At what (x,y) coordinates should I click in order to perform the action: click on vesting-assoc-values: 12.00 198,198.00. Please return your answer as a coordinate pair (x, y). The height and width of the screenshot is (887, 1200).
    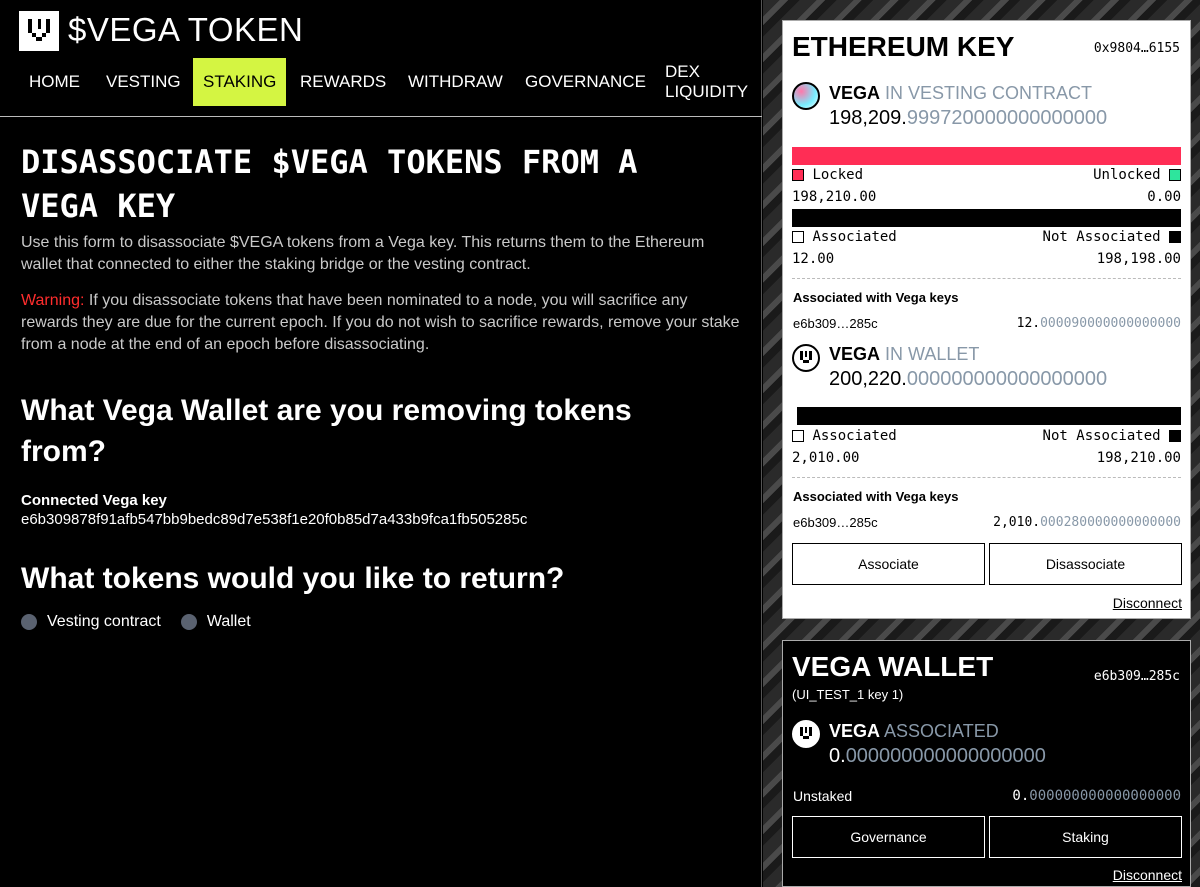
    Looking at the image, I should click on (986, 259).